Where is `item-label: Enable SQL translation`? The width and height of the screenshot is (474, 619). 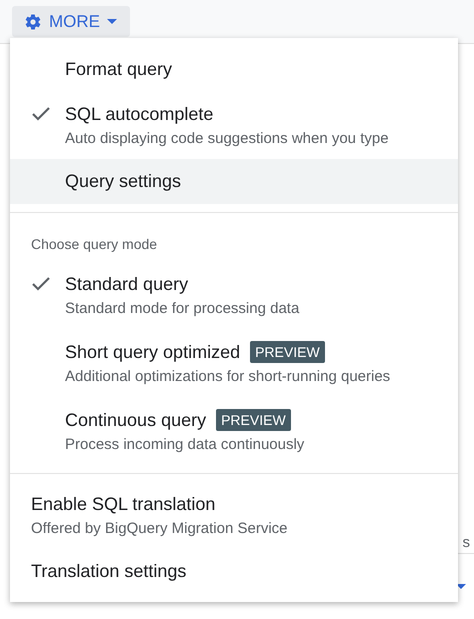 item-label: Enable SQL translation is located at coordinates (123, 504).